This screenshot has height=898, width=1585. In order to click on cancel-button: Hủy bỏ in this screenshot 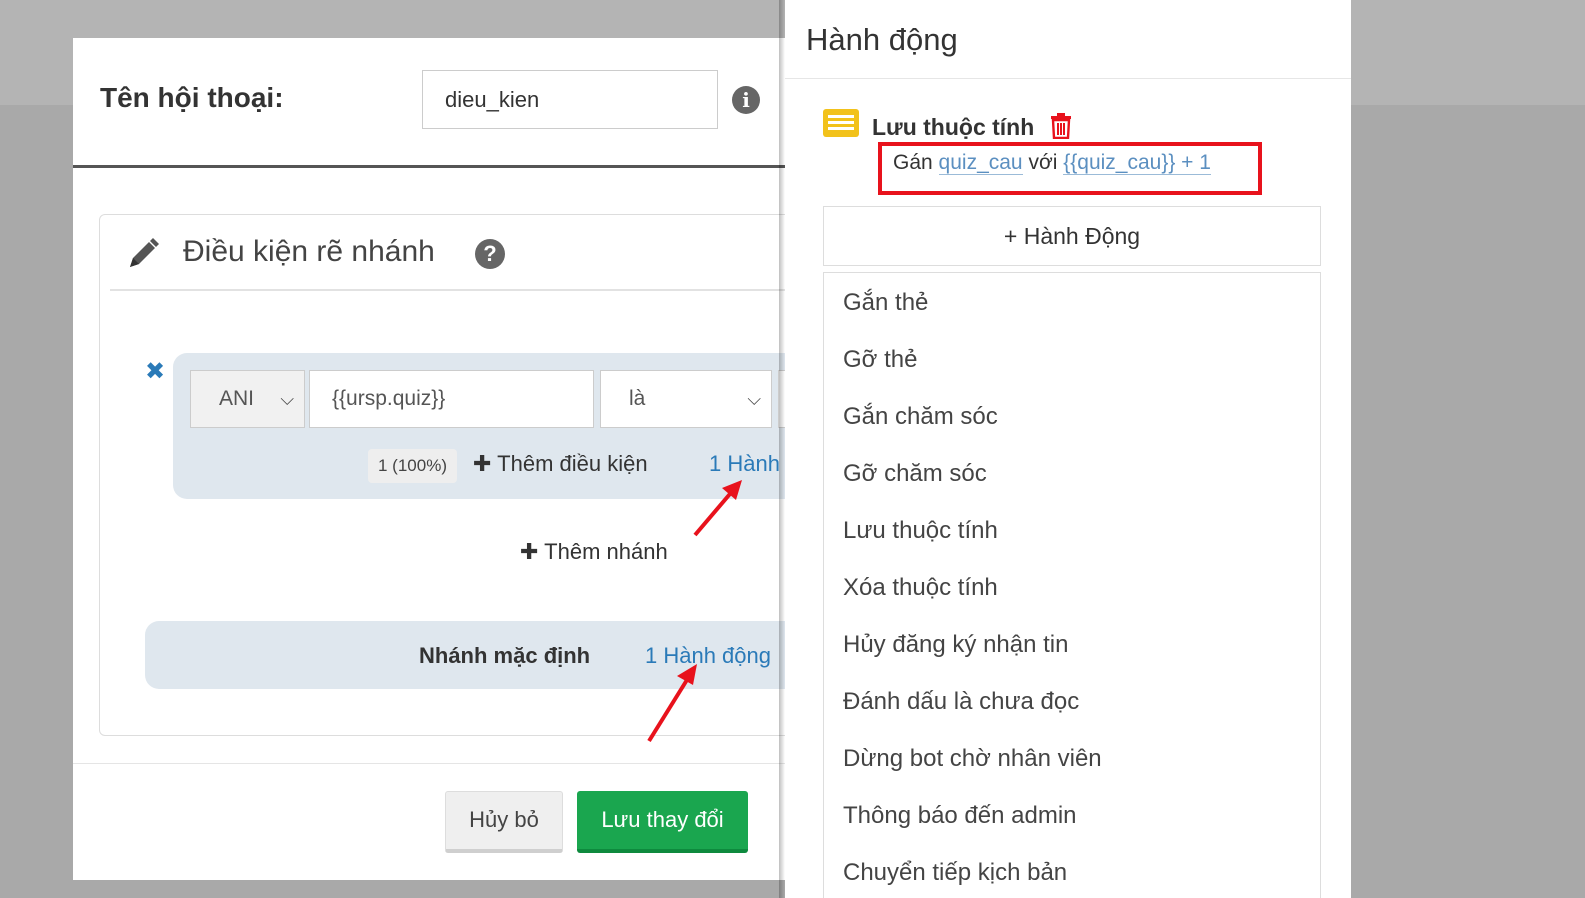, I will do `click(504, 822)`.